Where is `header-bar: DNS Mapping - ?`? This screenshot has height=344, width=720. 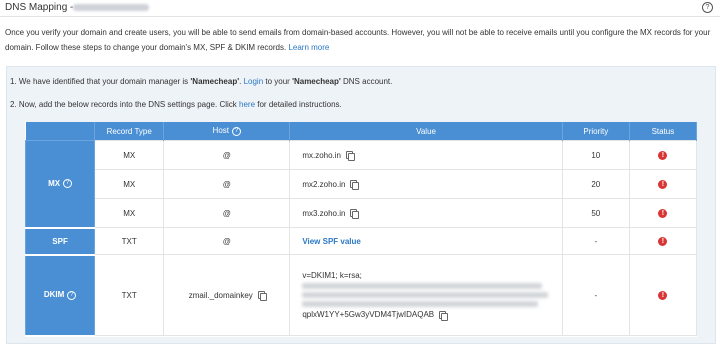 header-bar: DNS Mapping - ? is located at coordinates (360, 8).